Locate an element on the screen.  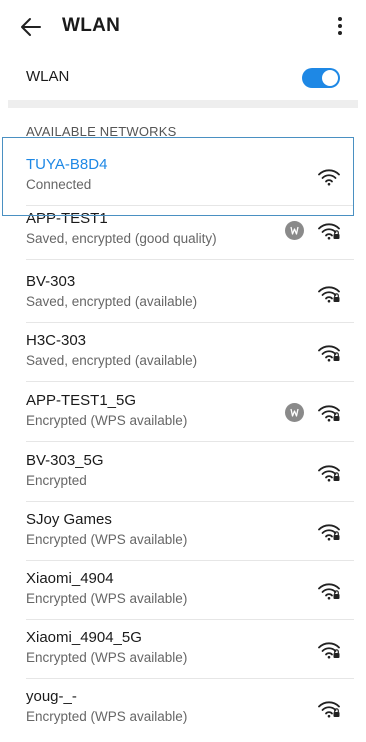
wlan-toggle-switch is located at coordinates (321, 78).